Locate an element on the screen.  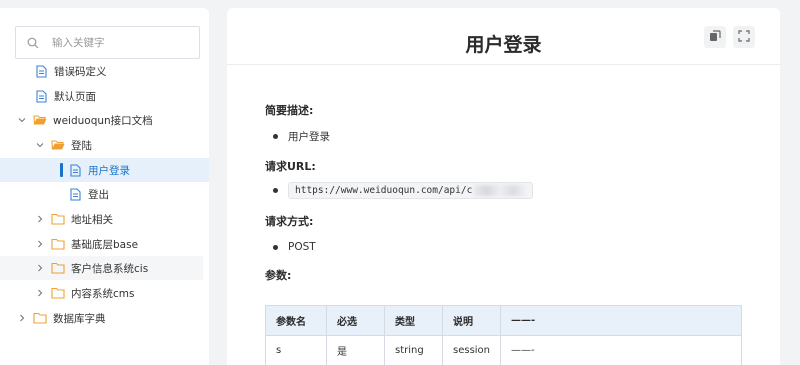
tree-item-user-login: 用户登录 is located at coordinates (104, 170).